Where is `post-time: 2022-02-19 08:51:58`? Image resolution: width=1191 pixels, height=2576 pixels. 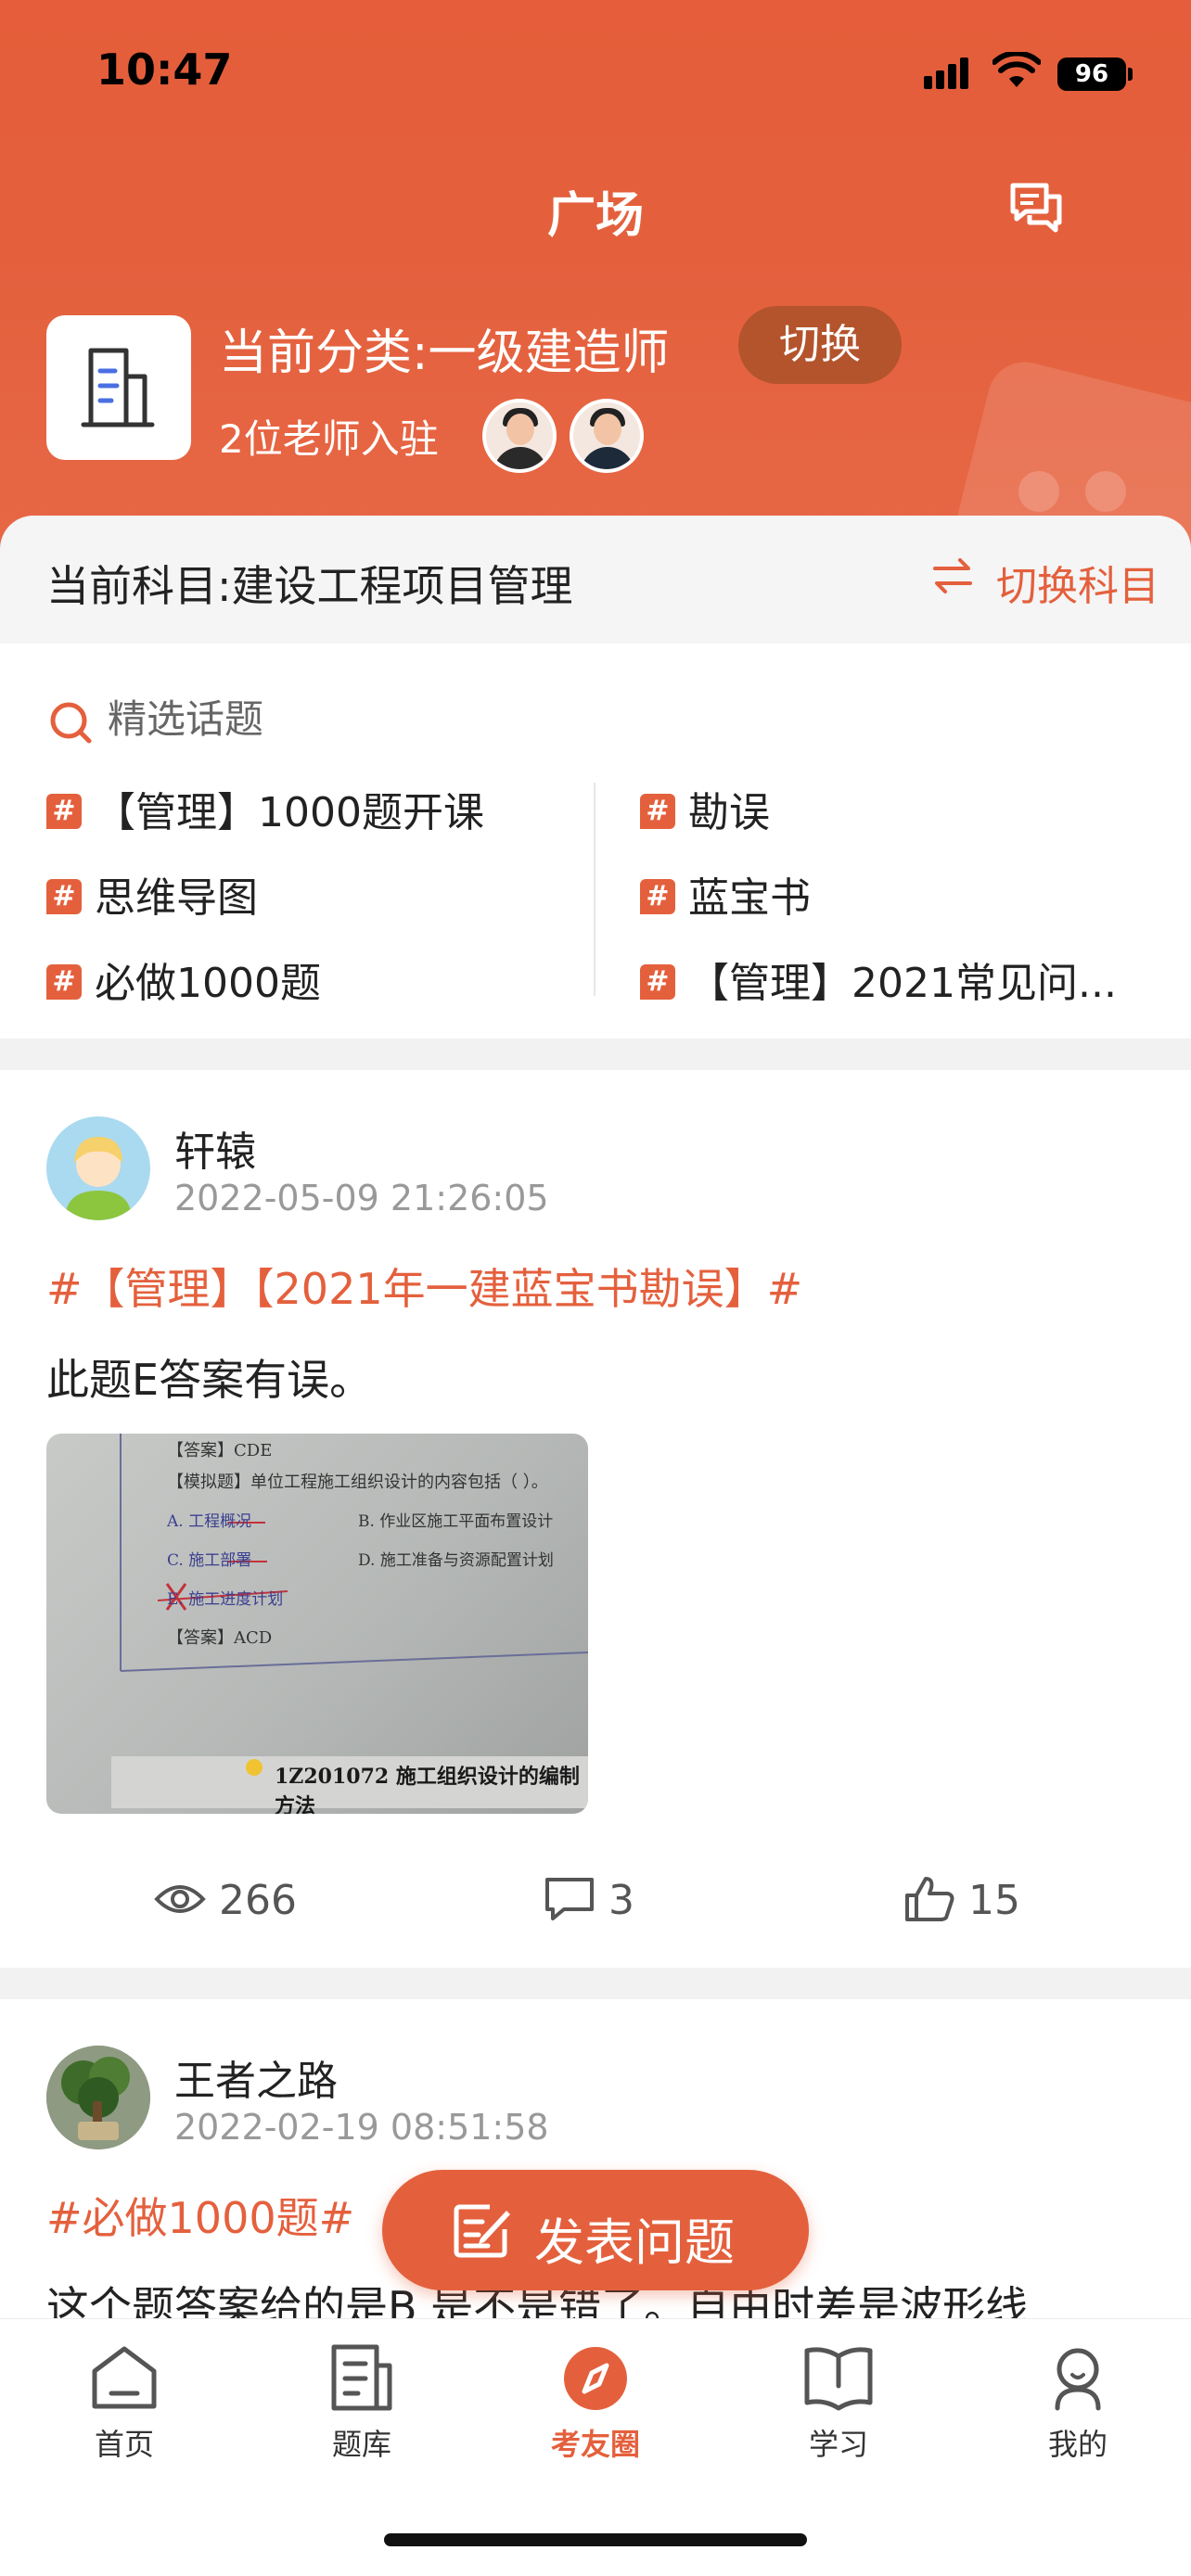
post-time: 2022-02-19 08:51:58 is located at coordinates (361, 2127).